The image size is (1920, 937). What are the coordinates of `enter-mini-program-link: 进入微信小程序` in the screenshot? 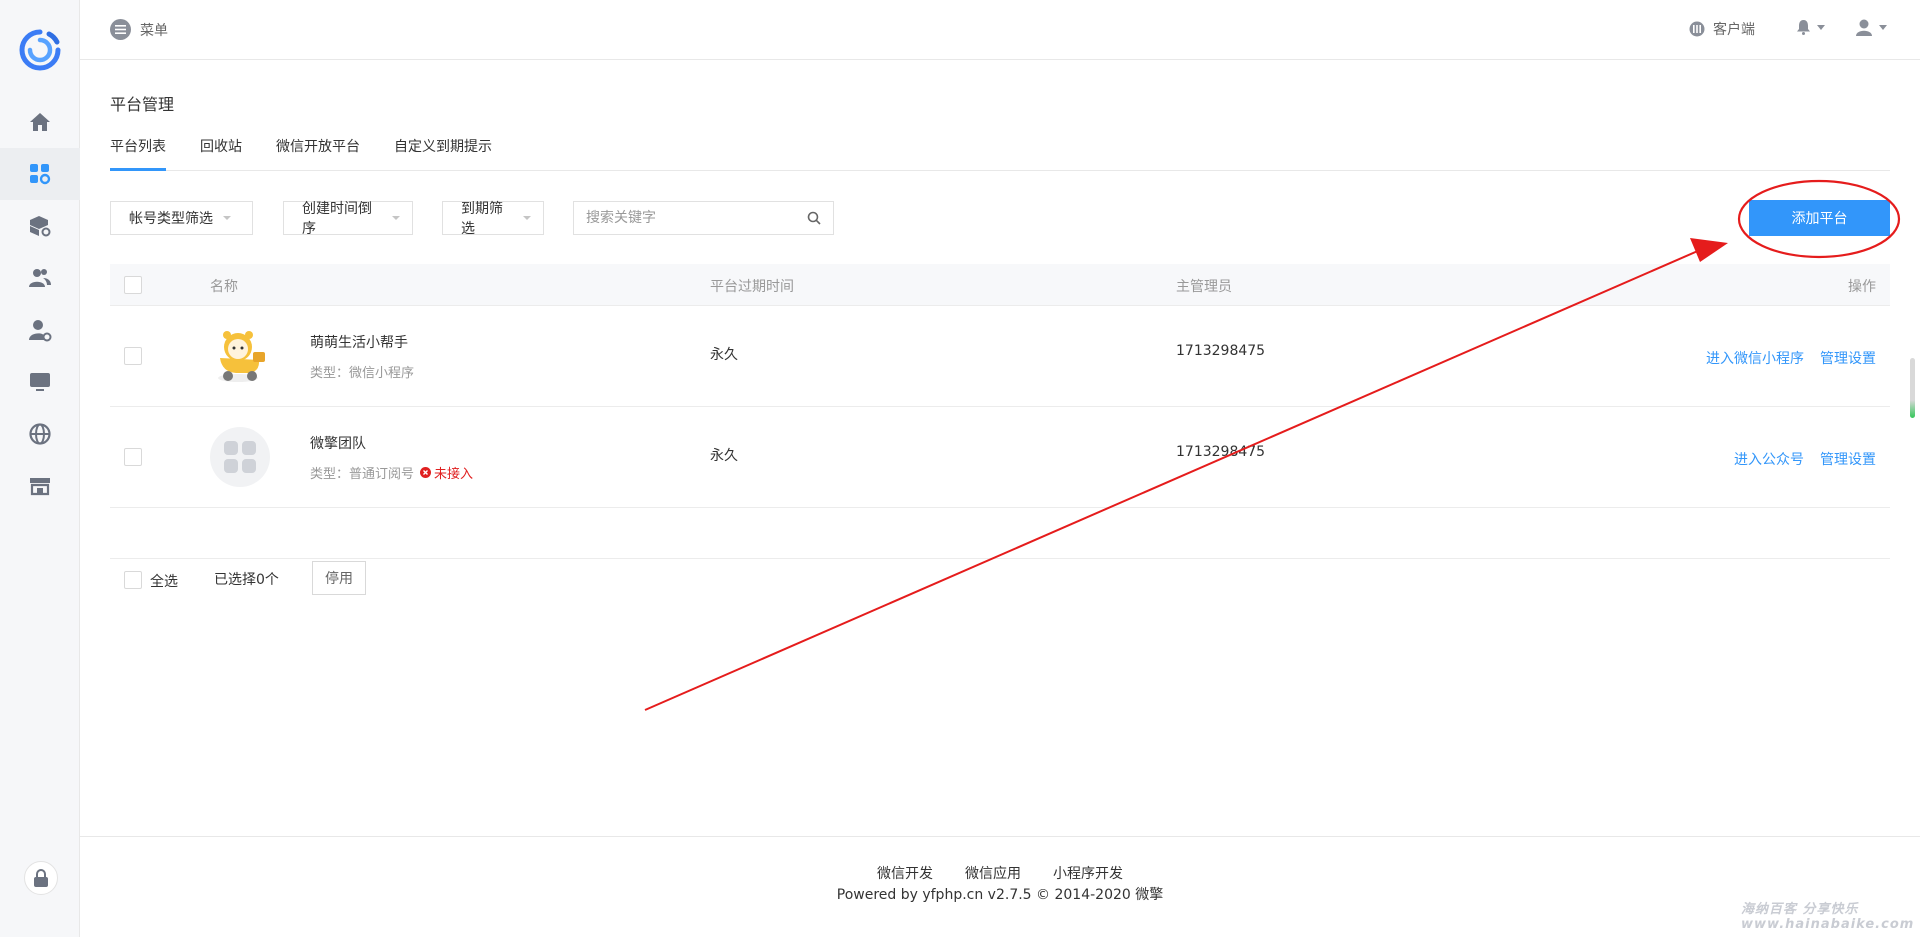 It's located at (1755, 358).